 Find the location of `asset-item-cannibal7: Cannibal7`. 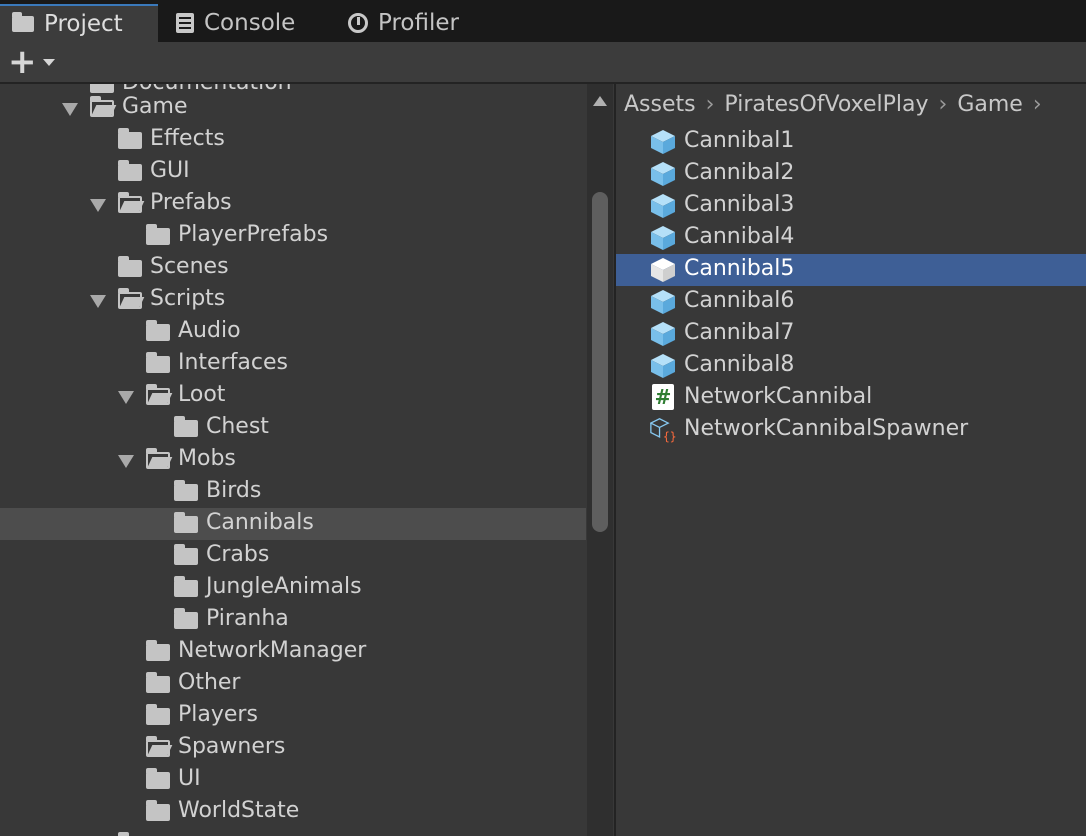

asset-item-cannibal7: Cannibal7 is located at coordinates (851, 334).